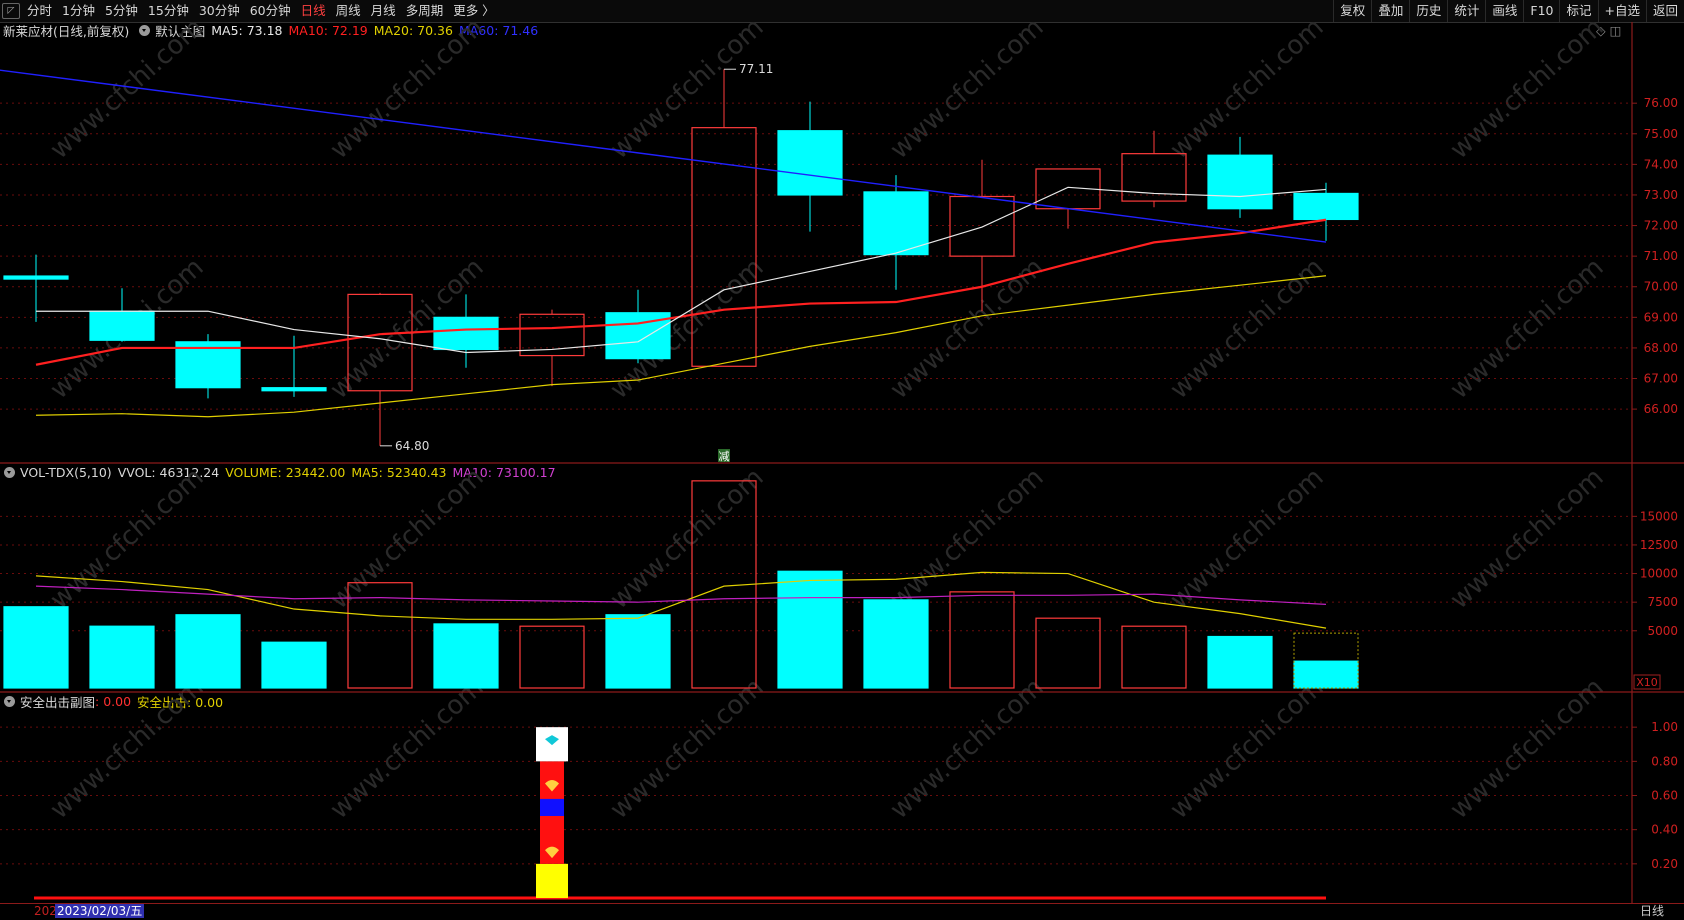 The image size is (1684, 920). What do you see at coordinates (100, 911) in the screenshot?
I see `cursor-date: 2023/02/03/五` at bounding box center [100, 911].